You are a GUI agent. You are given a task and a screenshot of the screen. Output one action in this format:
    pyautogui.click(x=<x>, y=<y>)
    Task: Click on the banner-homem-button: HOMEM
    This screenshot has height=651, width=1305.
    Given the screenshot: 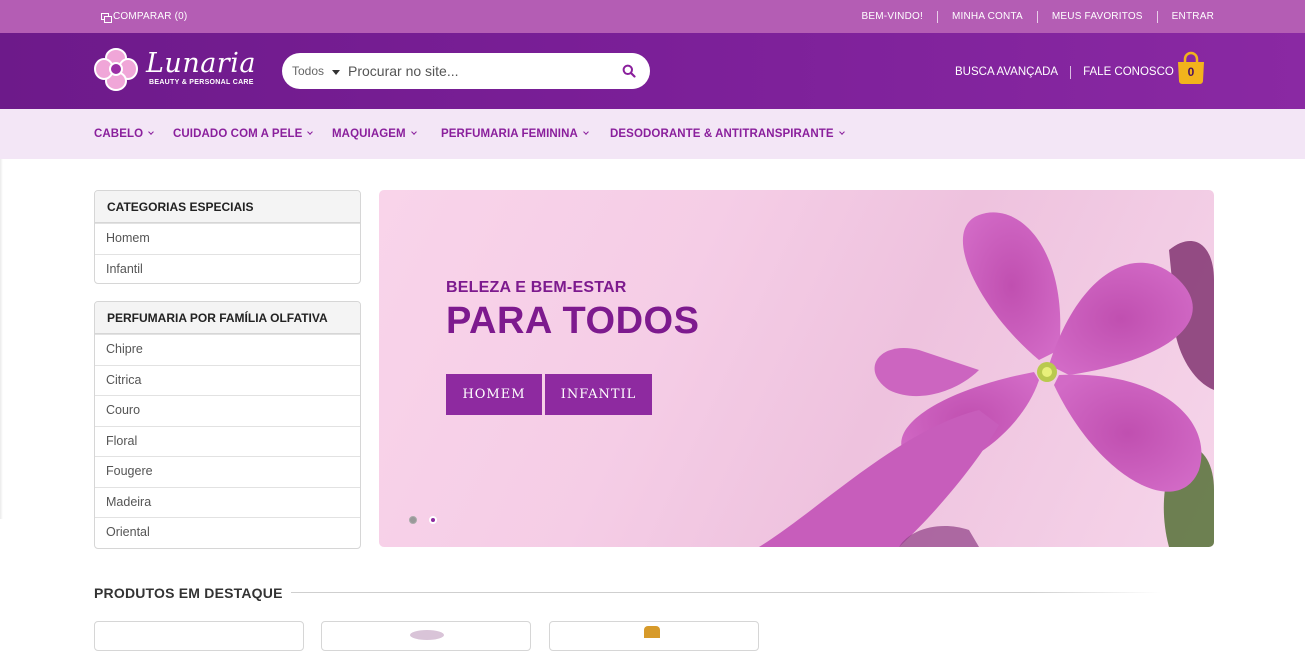 What is the action you would take?
    pyautogui.click(x=494, y=394)
    